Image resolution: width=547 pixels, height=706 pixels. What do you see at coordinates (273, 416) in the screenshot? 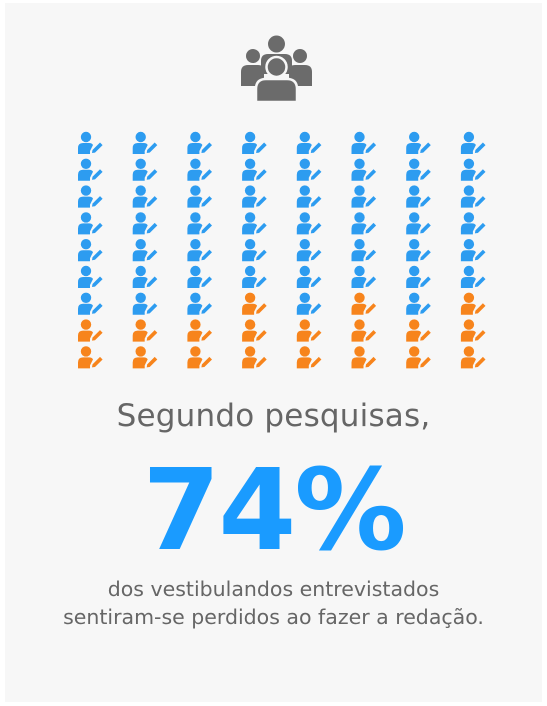
I see `heading-text: Segundo pesquisas,` at bounding box center [273, 416].